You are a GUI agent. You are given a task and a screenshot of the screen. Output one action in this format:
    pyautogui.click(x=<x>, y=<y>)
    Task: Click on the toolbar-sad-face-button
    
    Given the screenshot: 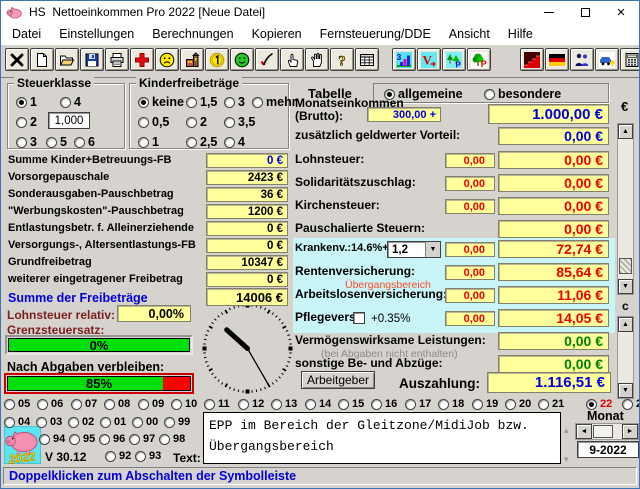 What is the action you would take?
    pyautogui.click(x=167, y=59)
    